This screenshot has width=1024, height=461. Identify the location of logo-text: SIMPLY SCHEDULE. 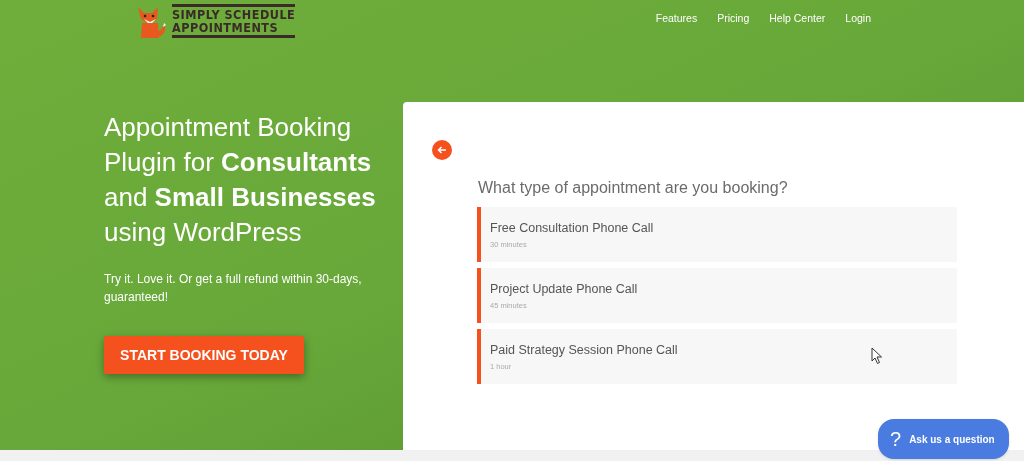
(234, 14).